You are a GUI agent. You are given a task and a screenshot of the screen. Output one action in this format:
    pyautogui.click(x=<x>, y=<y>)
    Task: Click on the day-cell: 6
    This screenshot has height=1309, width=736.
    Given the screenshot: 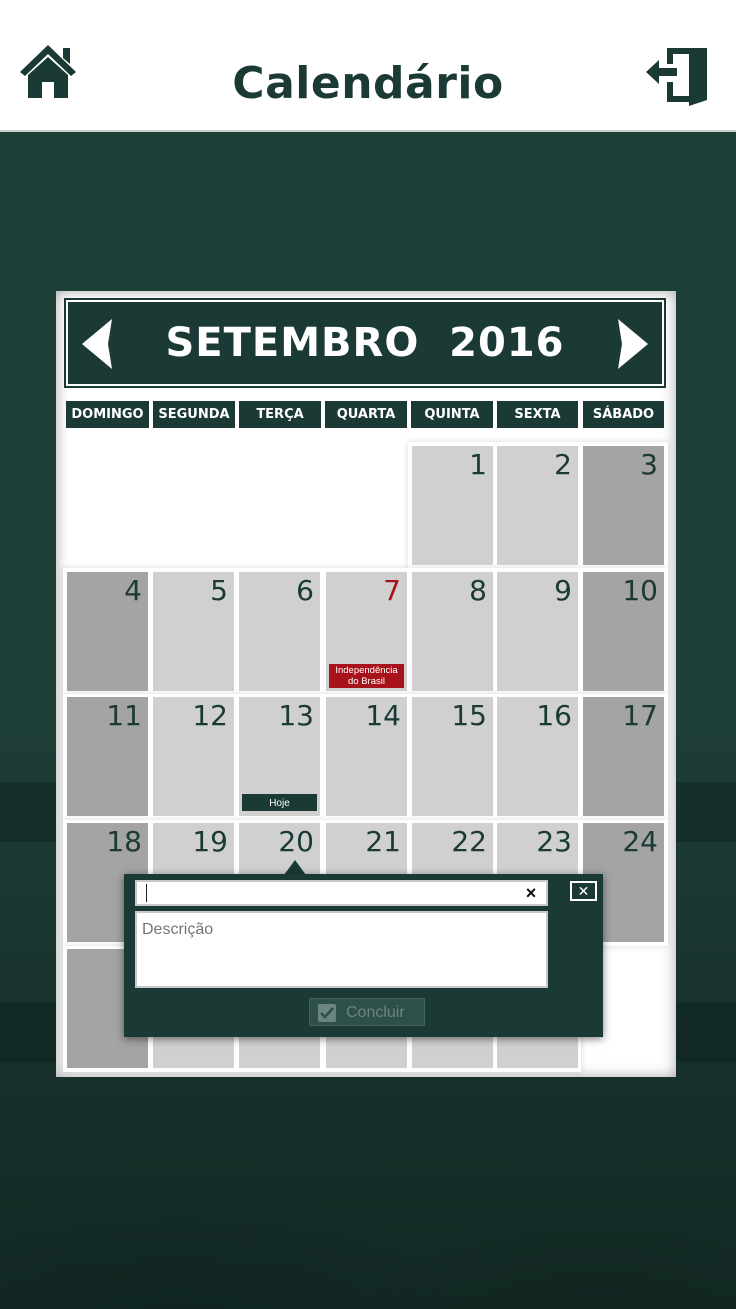 What is the action you would take?
    pyautogui.click(x=279, y=631)
    